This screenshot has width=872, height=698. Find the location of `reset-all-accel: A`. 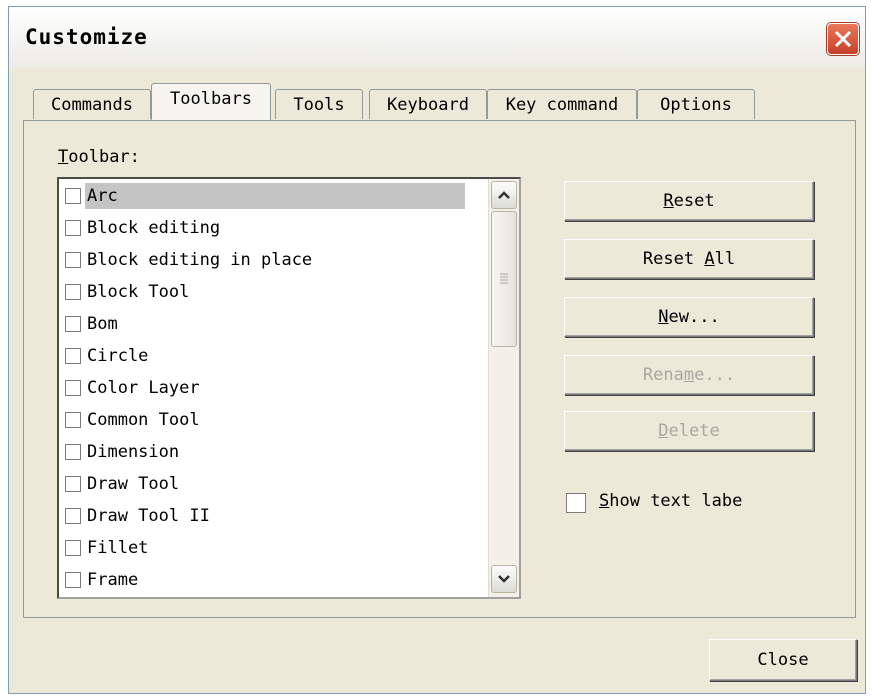

reset-all-accel: A is located at coordinates (709, 259).